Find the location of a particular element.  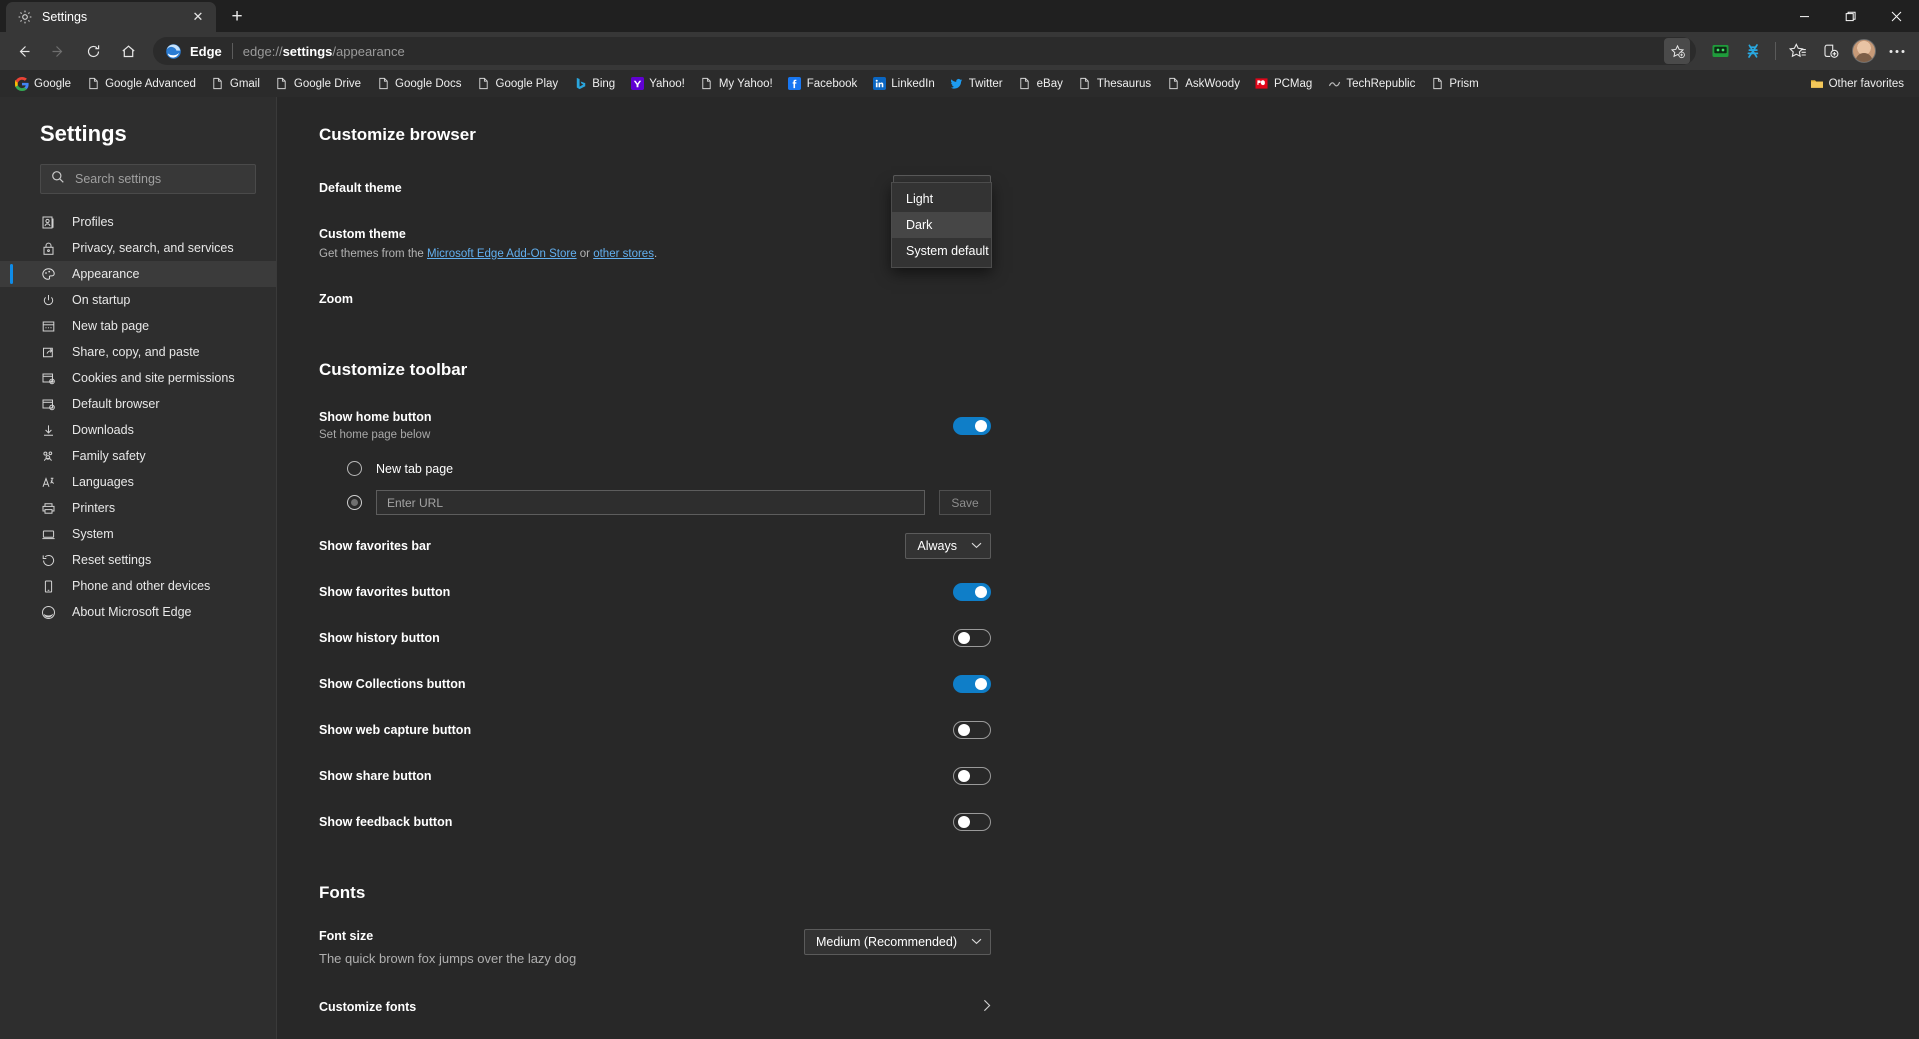

sidebar-item-reset-settings: Reset settings is located at coordinates (138, 560).